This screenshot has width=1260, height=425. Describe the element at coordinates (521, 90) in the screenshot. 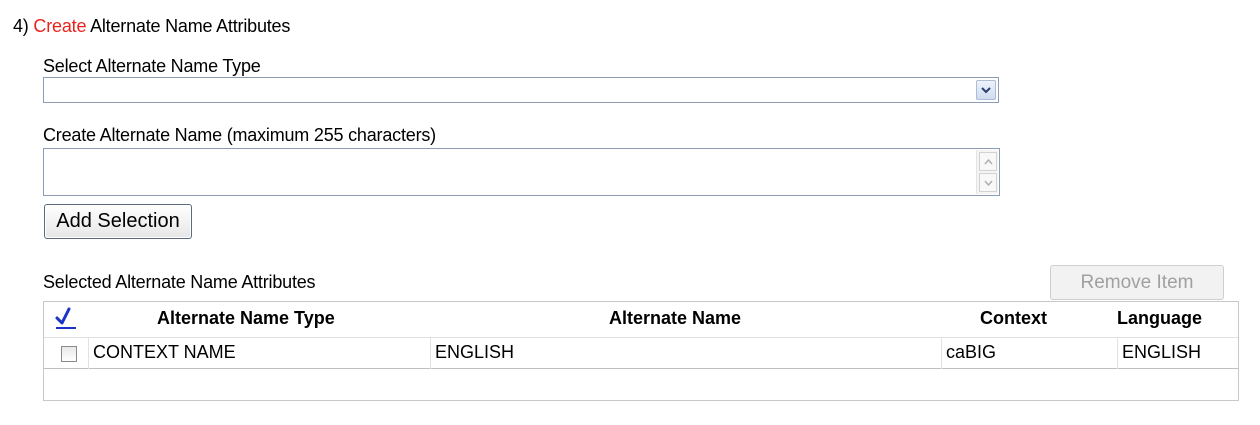

I see `alternate-name-type-select` at that location.